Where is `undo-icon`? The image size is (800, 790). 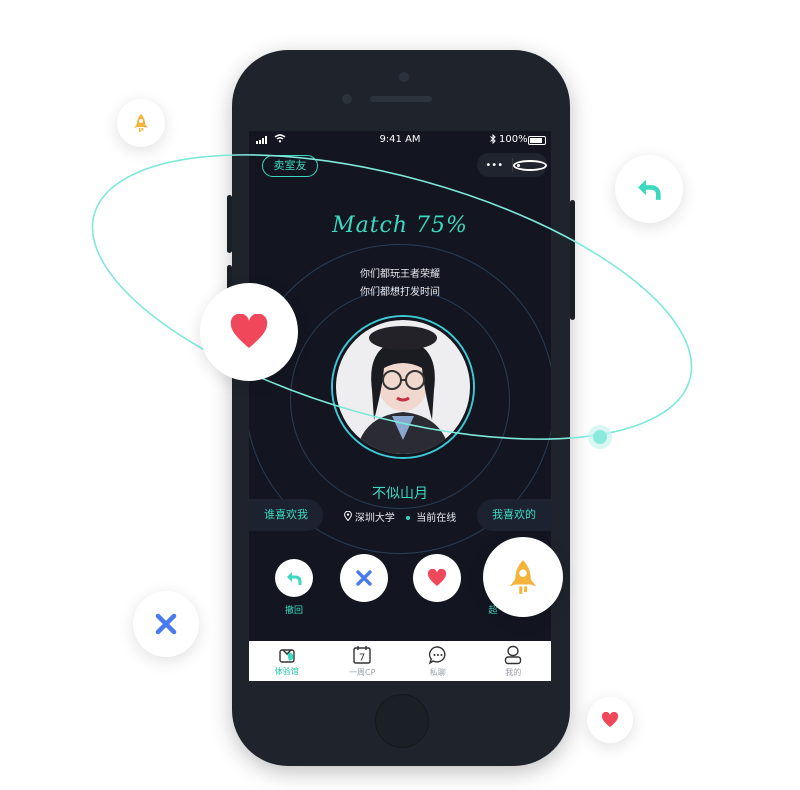
undo-icon is located at coordinates (649, 189).